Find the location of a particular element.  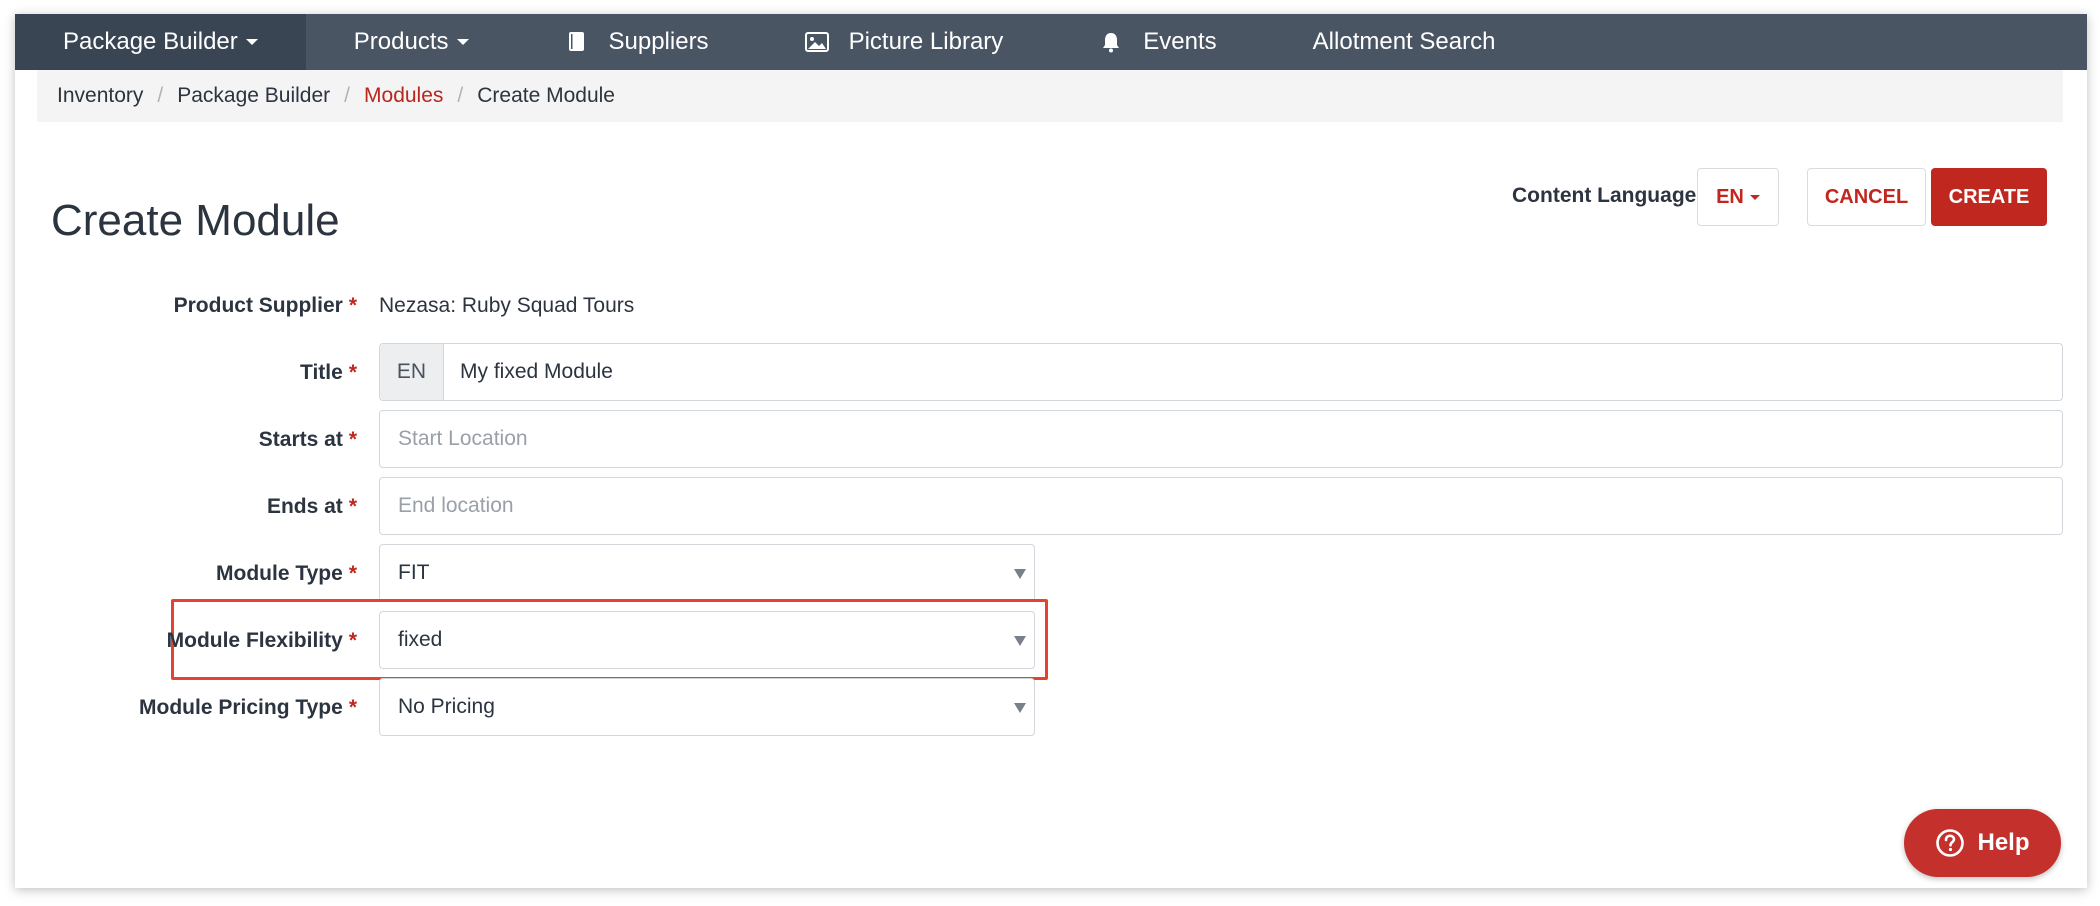

nav-products: Products is located at coordinates (411, 42).